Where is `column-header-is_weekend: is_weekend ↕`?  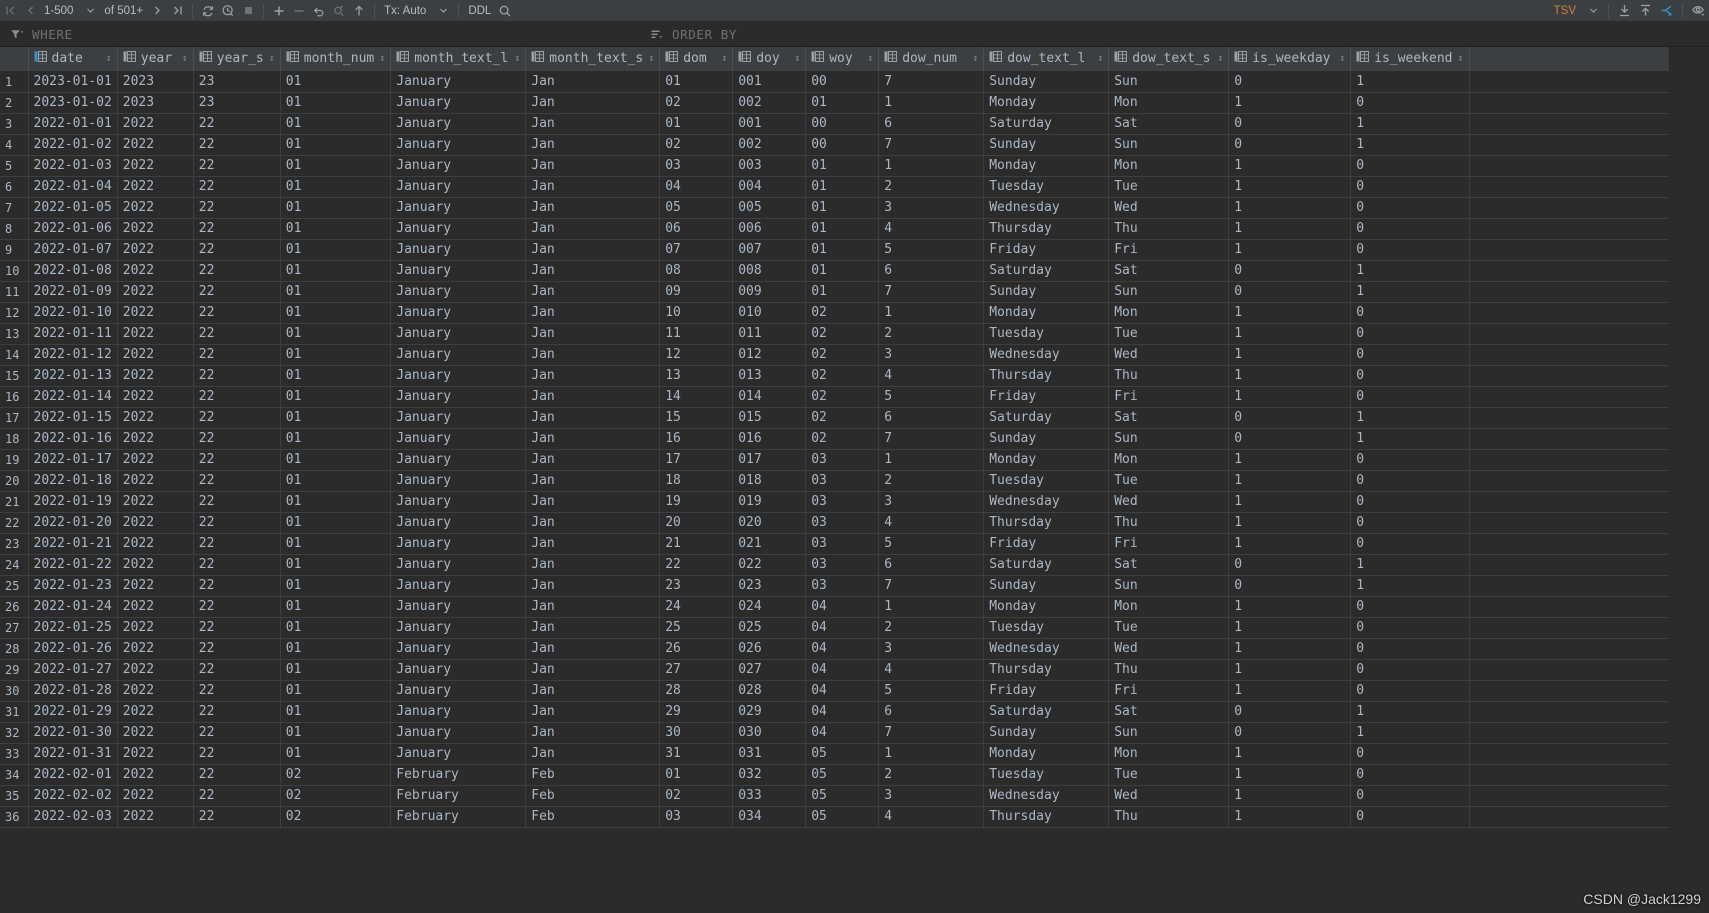 column-header-is_weekend: is_weekend ↕ is located at coordinates (1410, 59).